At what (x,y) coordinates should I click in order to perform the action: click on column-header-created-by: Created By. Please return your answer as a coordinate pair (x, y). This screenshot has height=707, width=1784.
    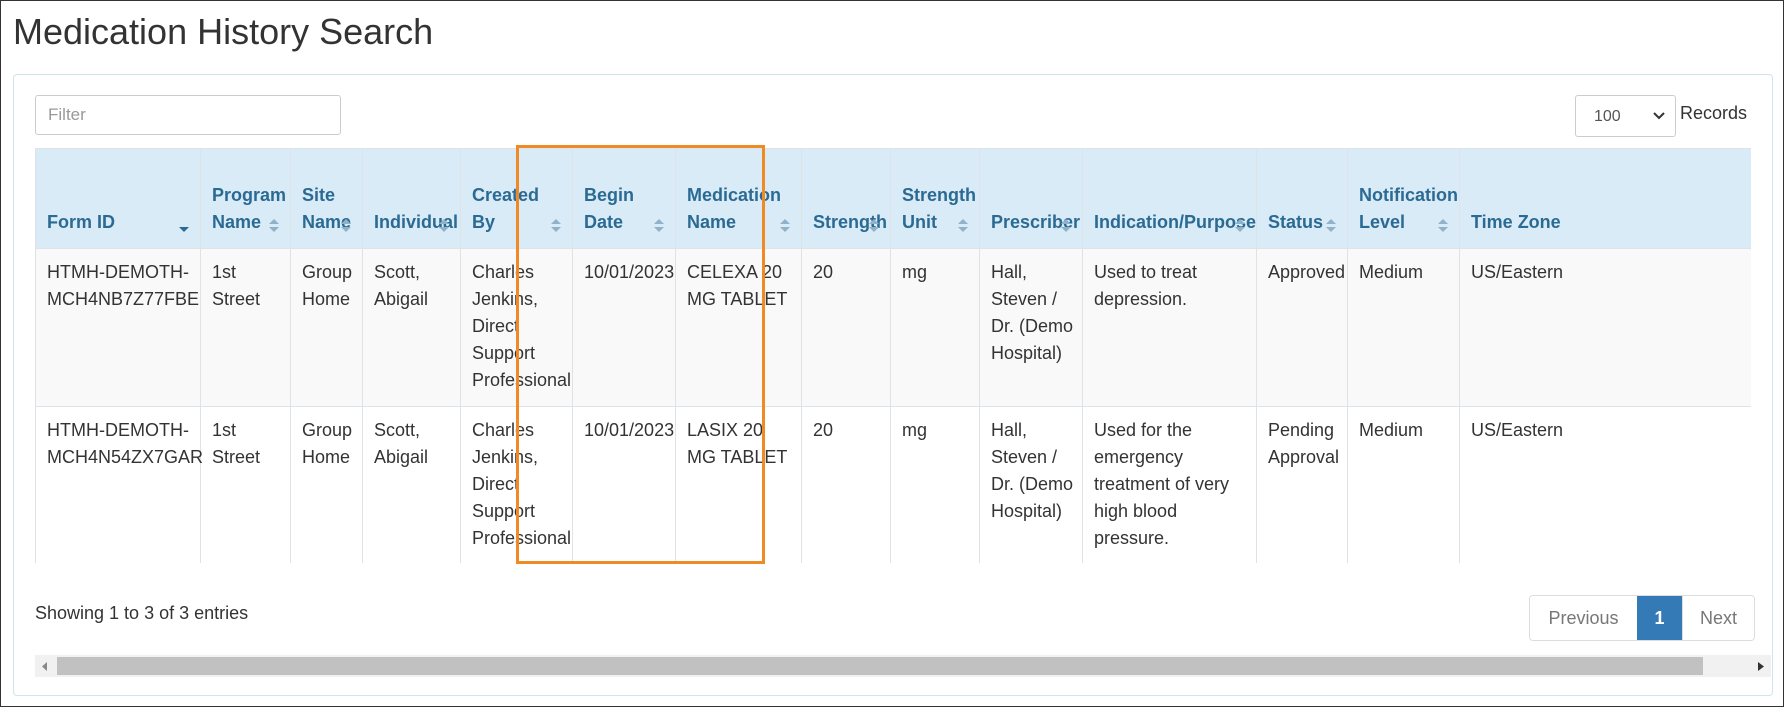
    Looking at the image, I should click on (516, 198).